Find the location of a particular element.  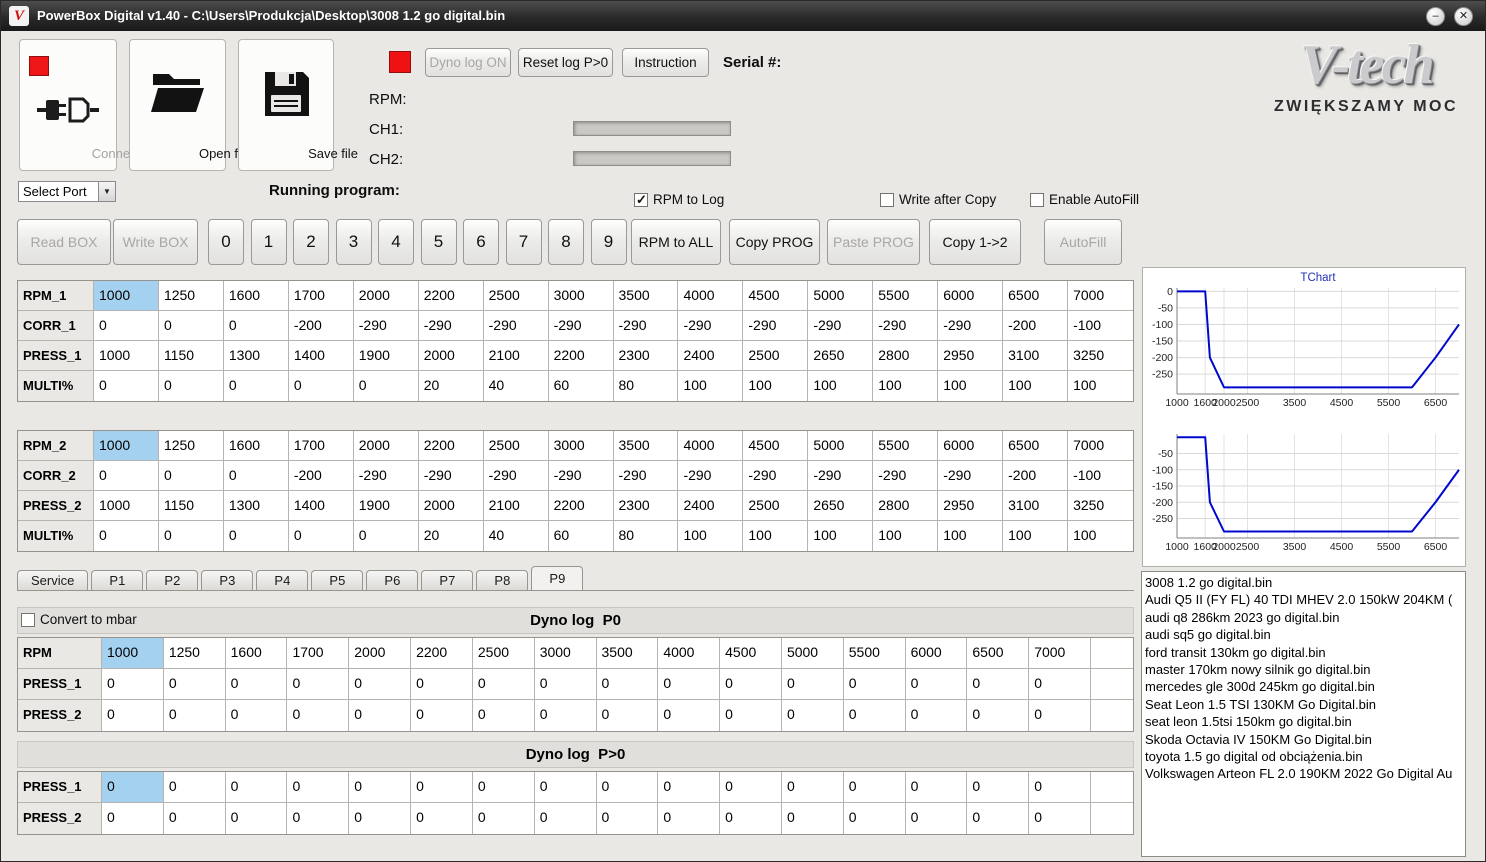

cell-MULTI%-14: 100 is located at coordinates (1036, 386).